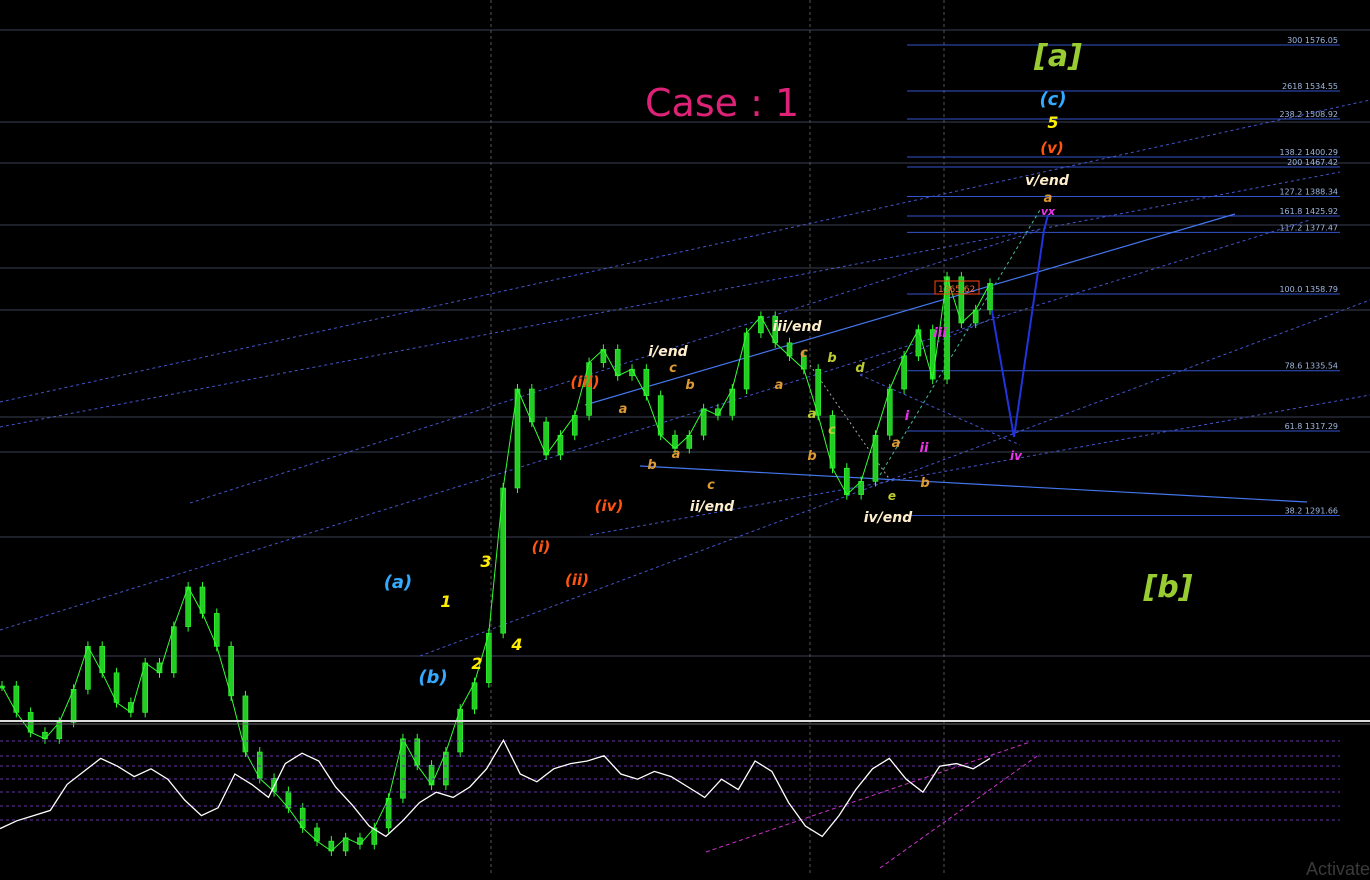 Image resolution: width=1370 pixels, height=880 pixels. Describe the element at coordinates (1308, 289) in the screenshot. I see `fib-level-label: 100.0 1358.79` at that location.